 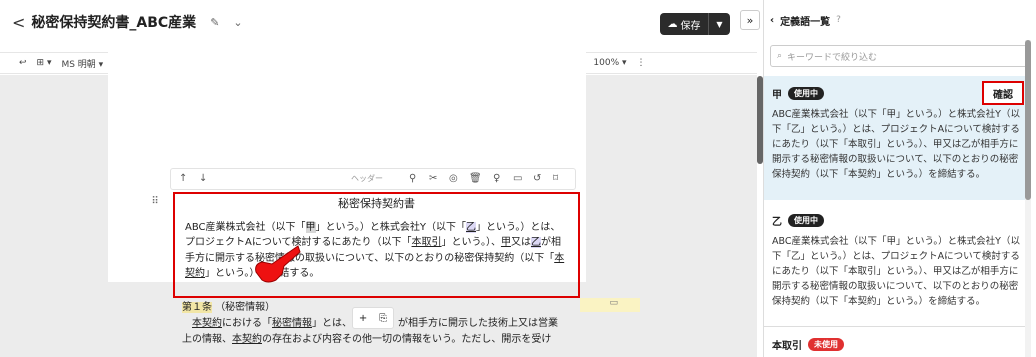 I want to click on text-run: における「, so click(x=247, y=323).